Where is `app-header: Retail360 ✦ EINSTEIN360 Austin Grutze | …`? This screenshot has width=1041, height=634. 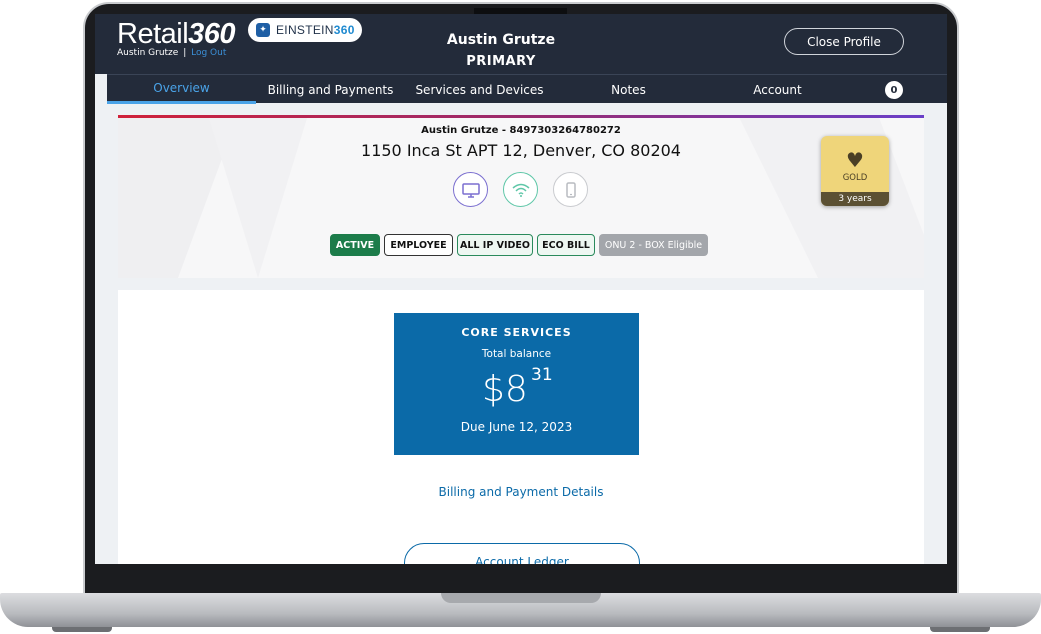
app-header: Retail360 ✦ EINSTEIN360 Austin Grutze | … is located at coordinates (521, 44).